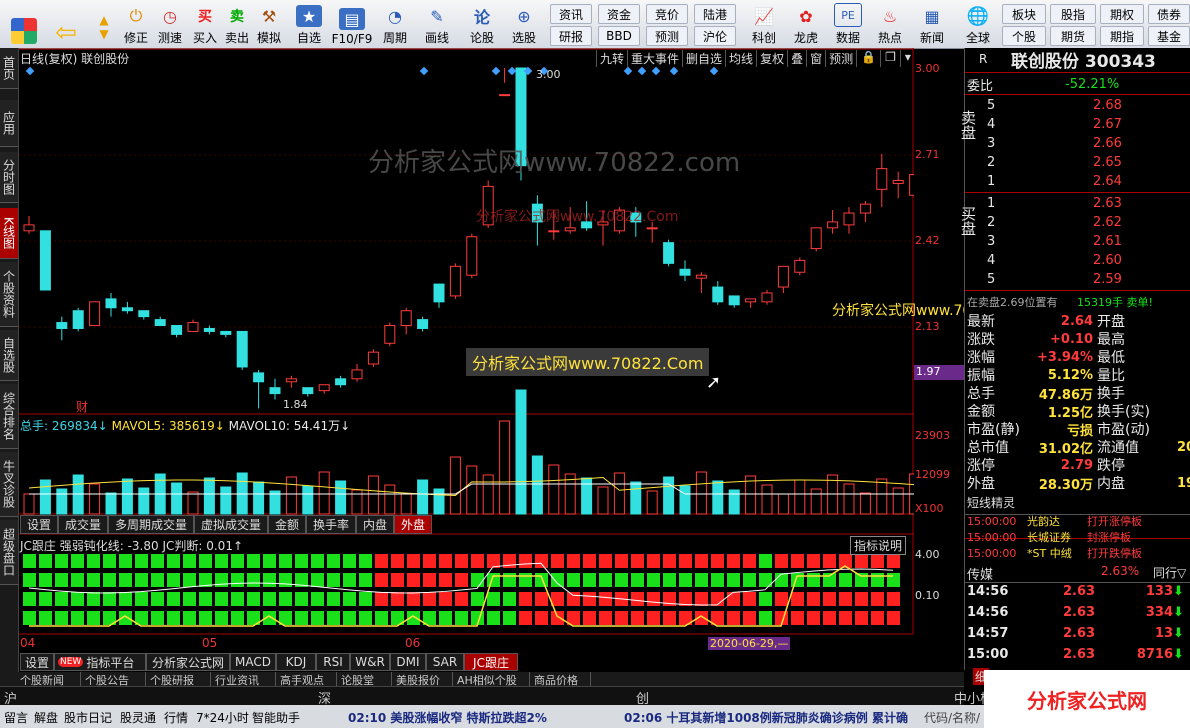 This screenshot has width=1190, height=728. I want to click on funds-list-tab: 基金, so click(1169, 36).